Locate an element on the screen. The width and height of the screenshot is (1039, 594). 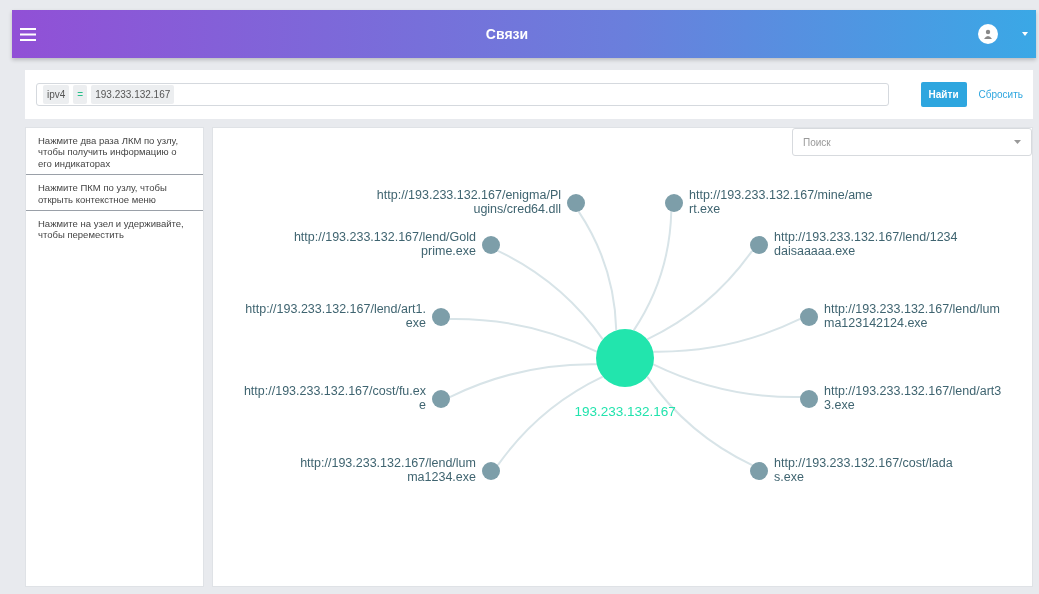
field-chip: ipv4 is located at coordinates (56, 94).